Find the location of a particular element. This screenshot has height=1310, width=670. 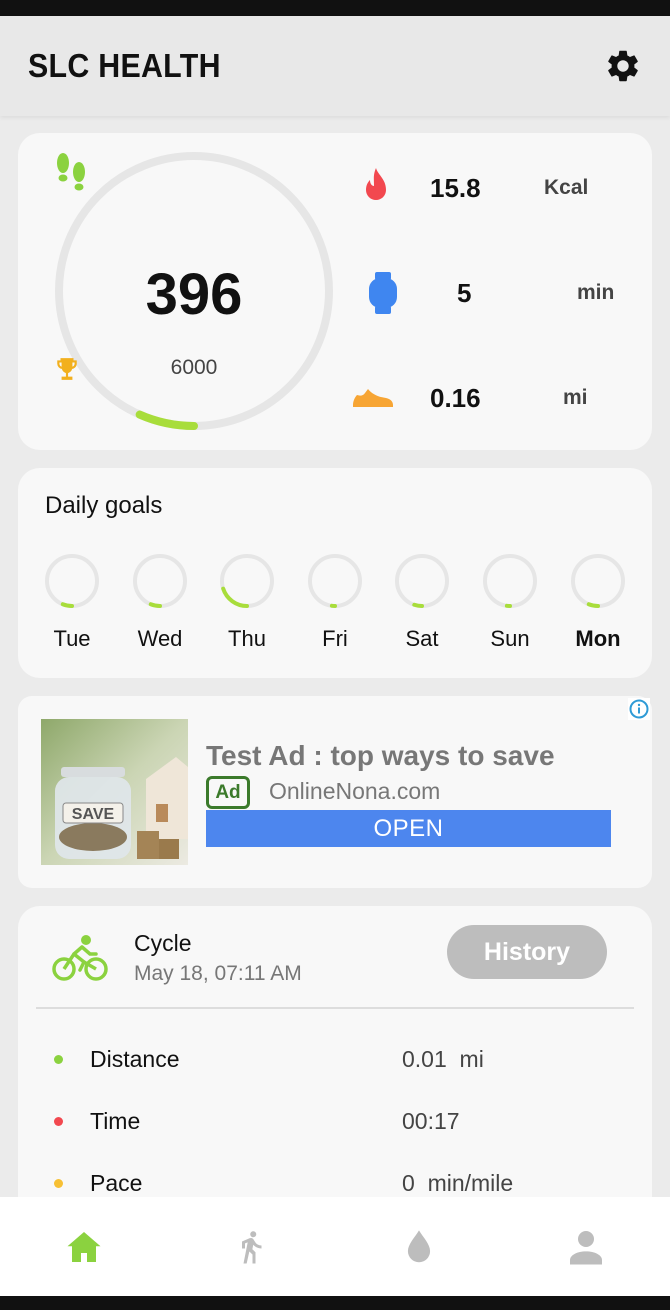

metric-row-time: Time 00:17 is located at coordinates (335, 1121).